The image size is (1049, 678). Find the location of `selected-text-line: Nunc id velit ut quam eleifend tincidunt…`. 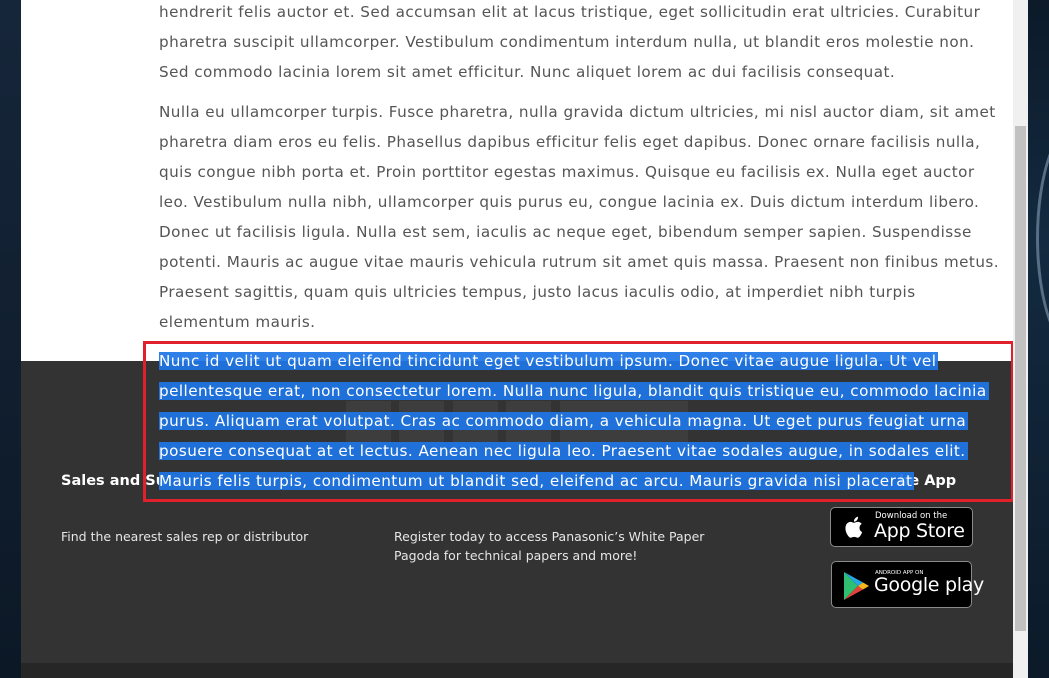

selected-text-line: Nunc id velit ut quam eleifend tincidunt… is located at coordinates (549, 361).